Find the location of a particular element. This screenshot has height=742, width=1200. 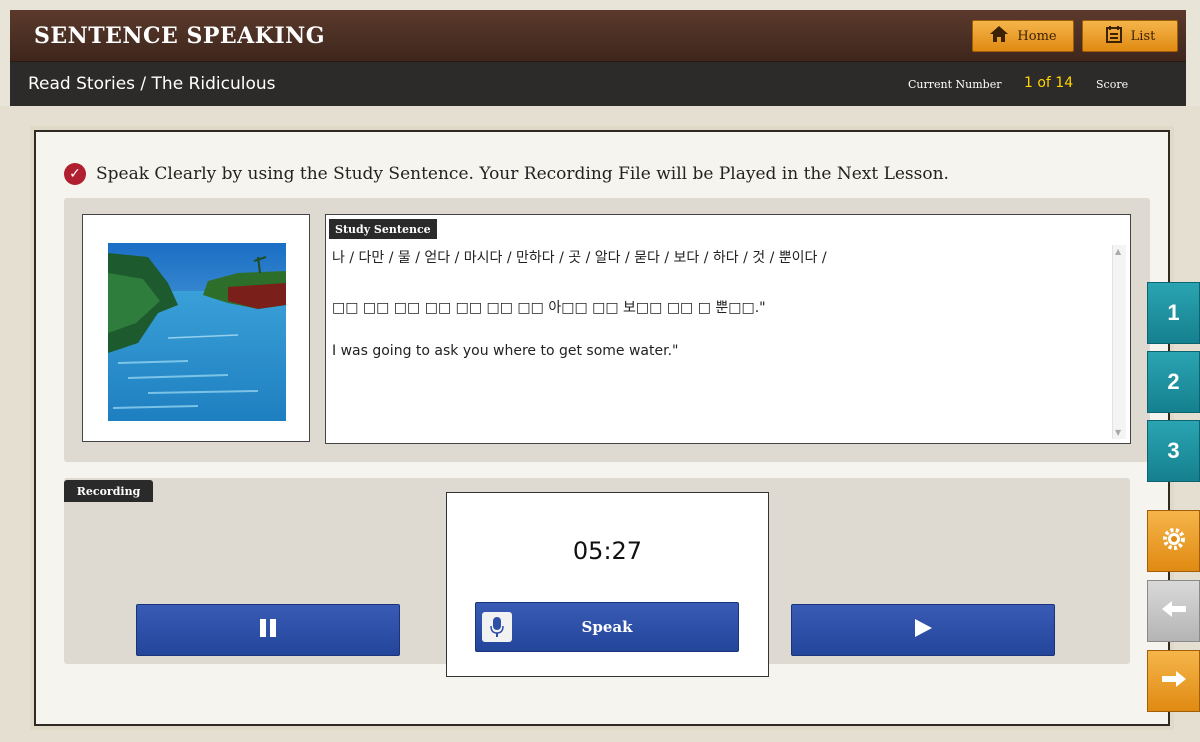

settings-button is located at coordinates (1173, 541).